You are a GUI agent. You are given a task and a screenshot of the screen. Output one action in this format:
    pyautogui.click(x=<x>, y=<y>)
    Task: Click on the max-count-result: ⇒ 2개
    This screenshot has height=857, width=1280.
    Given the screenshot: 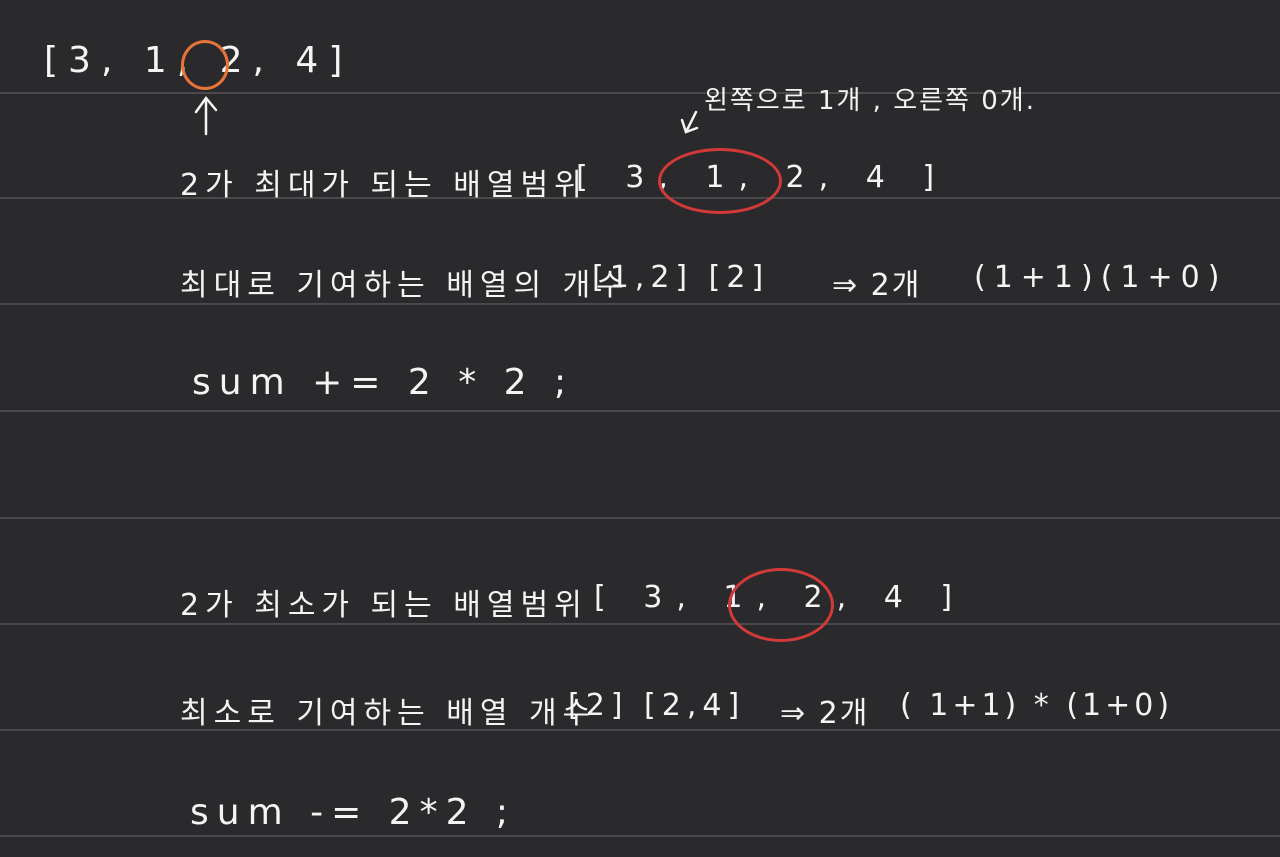 What is the action you would take?
    pyautogui.click(x=877, y=285)
    